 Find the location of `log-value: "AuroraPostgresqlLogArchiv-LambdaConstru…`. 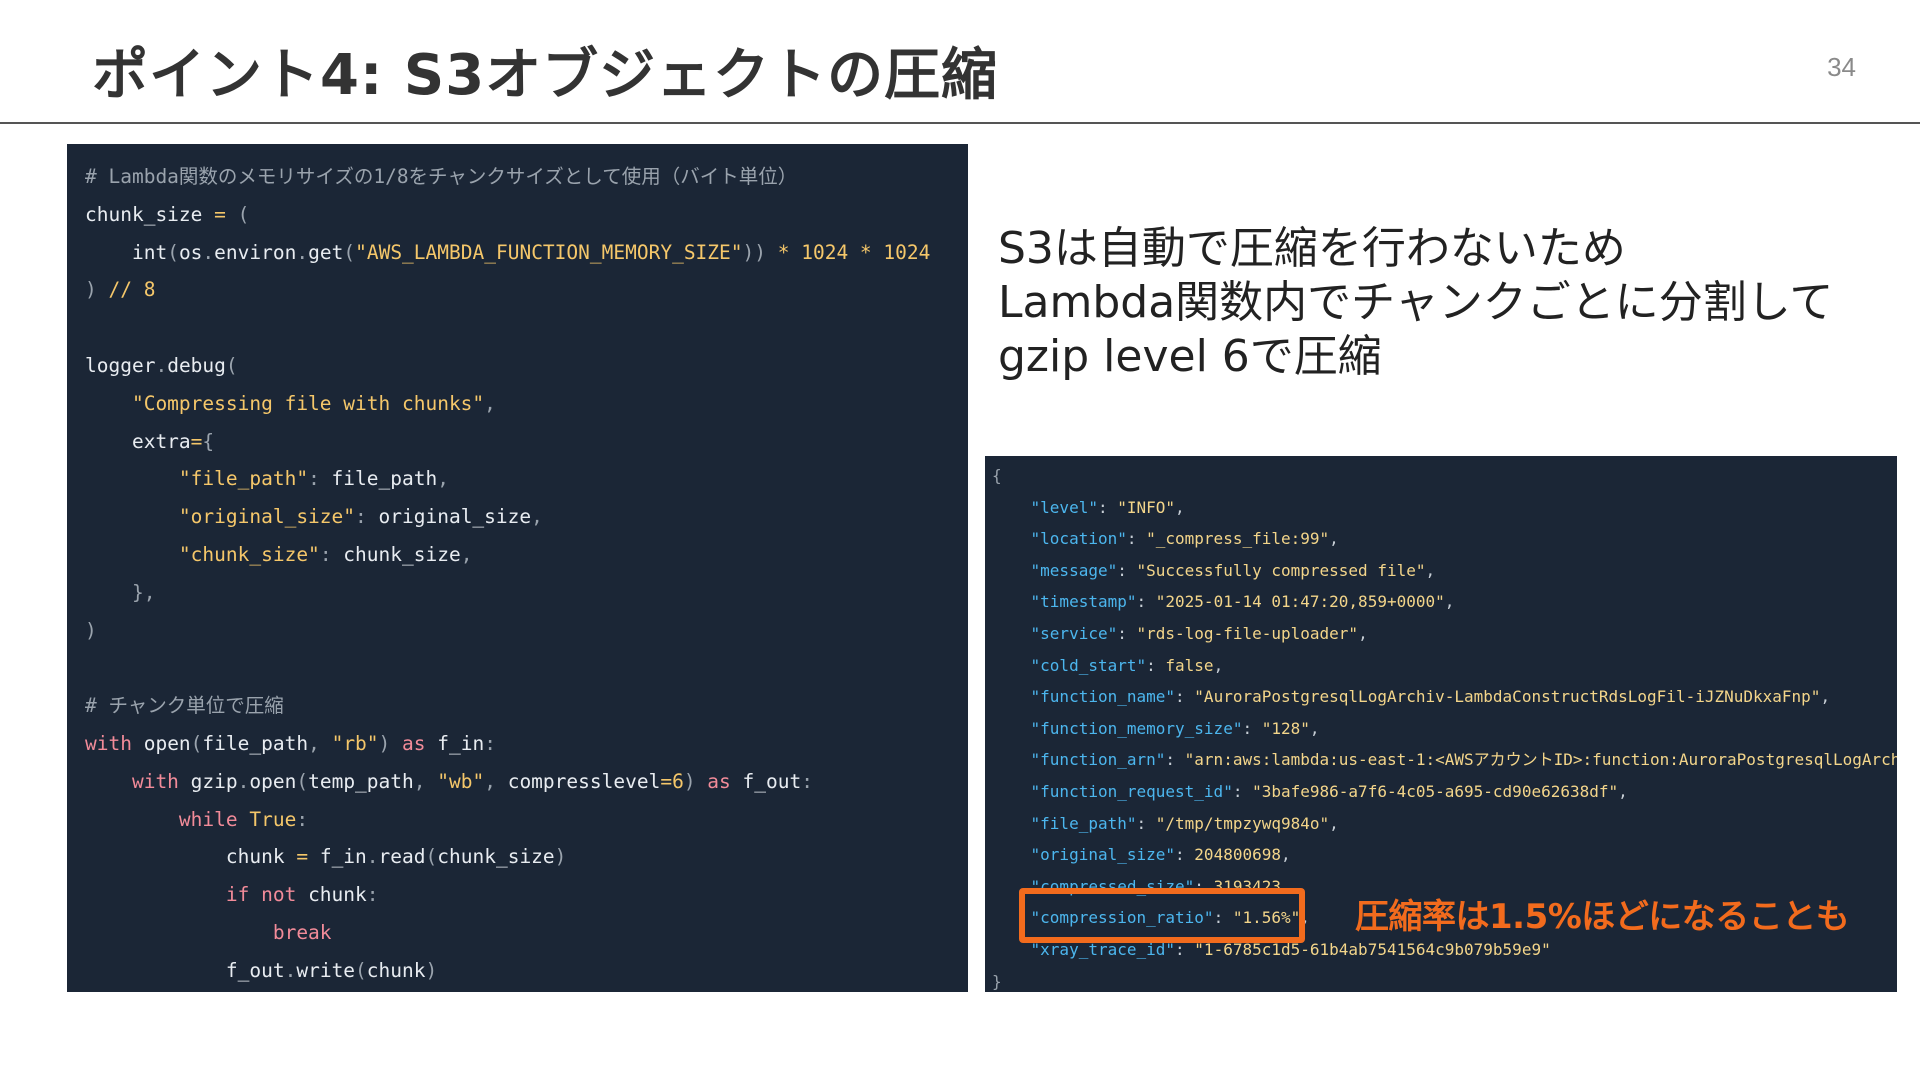

log-value: "AuroraPostgresqlLogArchiv-LambdaConstru… is located at coordinates (1507, 697).